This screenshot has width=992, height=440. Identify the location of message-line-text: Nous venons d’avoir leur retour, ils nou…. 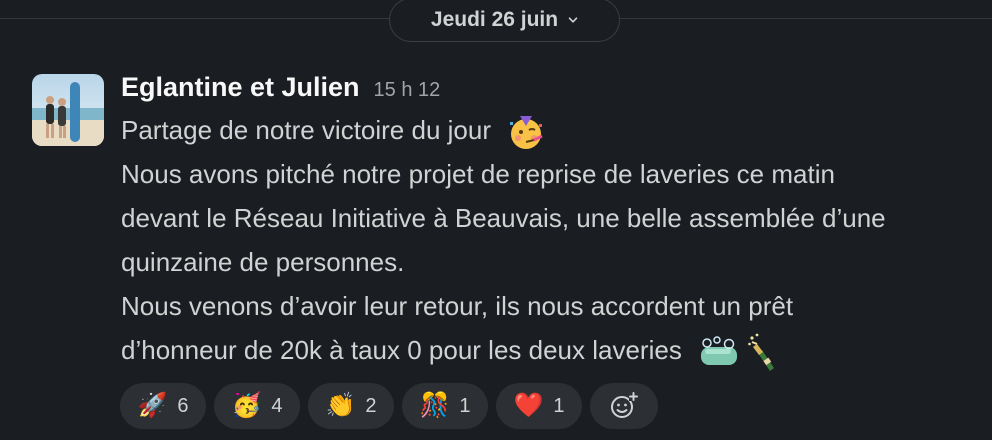
(457, 306).